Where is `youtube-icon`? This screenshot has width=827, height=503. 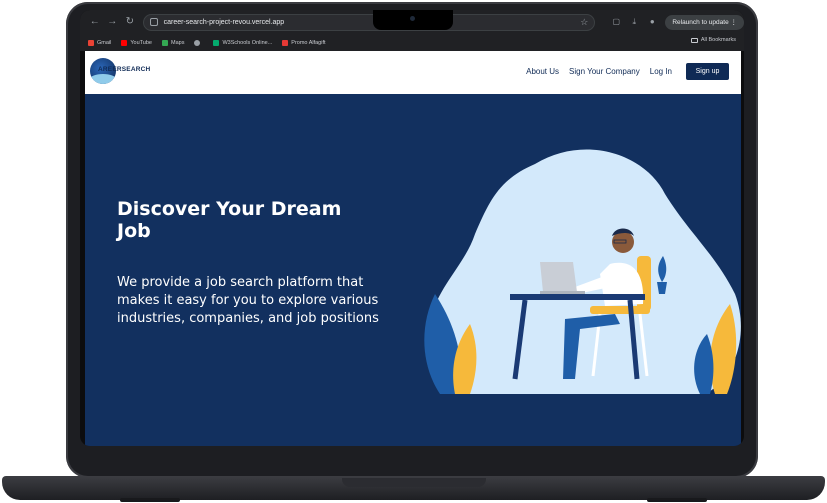 youtube-icon is located at coordinates (124, 42).